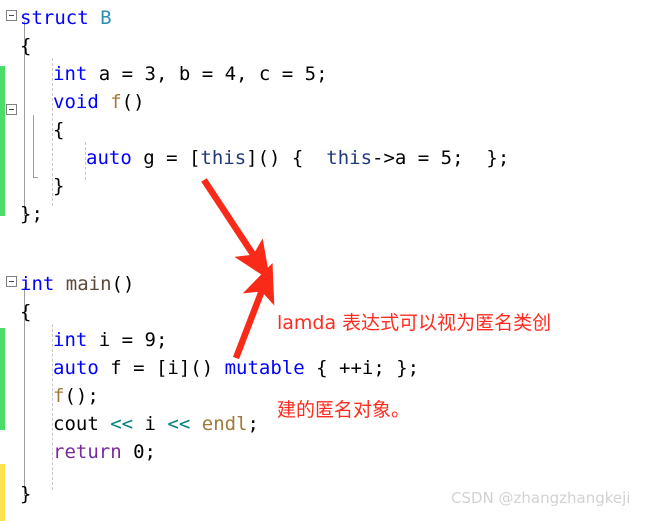  What do you see at coordinates (161, 368) in the screenshot?
I see `code-token: f = [i]()` at bounding box center [161, 368].